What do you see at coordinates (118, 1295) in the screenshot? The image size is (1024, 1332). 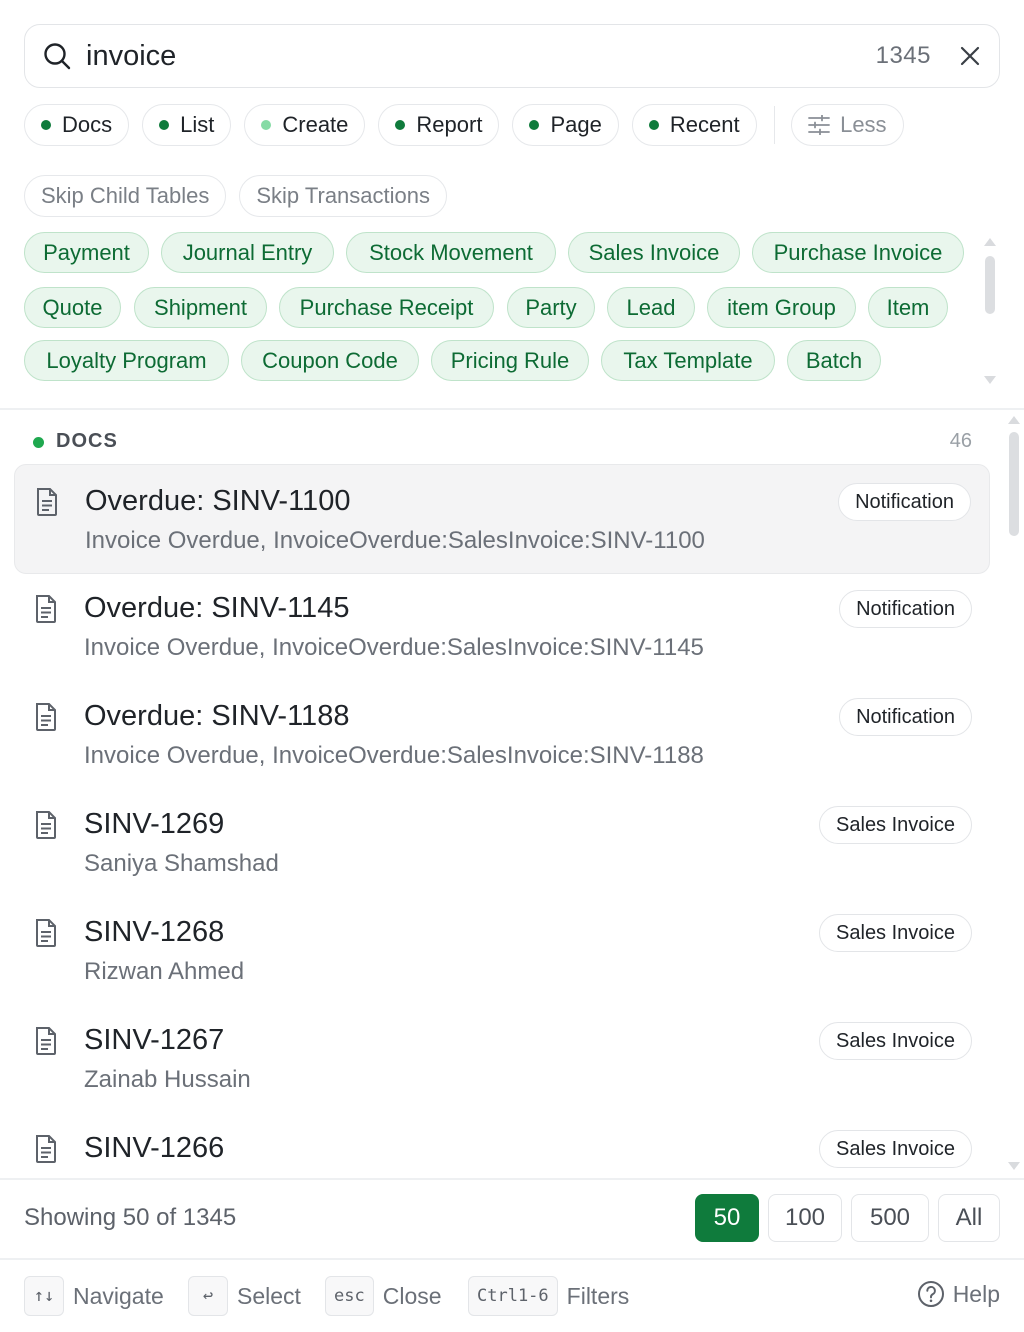 I see `shortcut-label: Navigate` at bounding box center [118, 1295].